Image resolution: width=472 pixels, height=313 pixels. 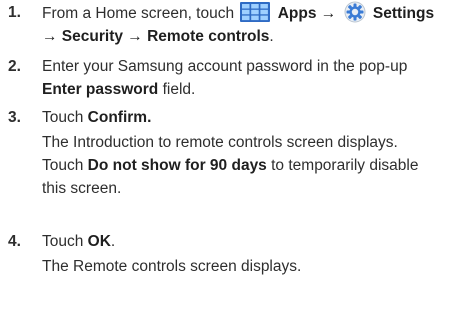 What do you see at coordinates (254, 89) in the screenshot?
I see `step-line: Enter password field.` at bounding box center [254, 89].